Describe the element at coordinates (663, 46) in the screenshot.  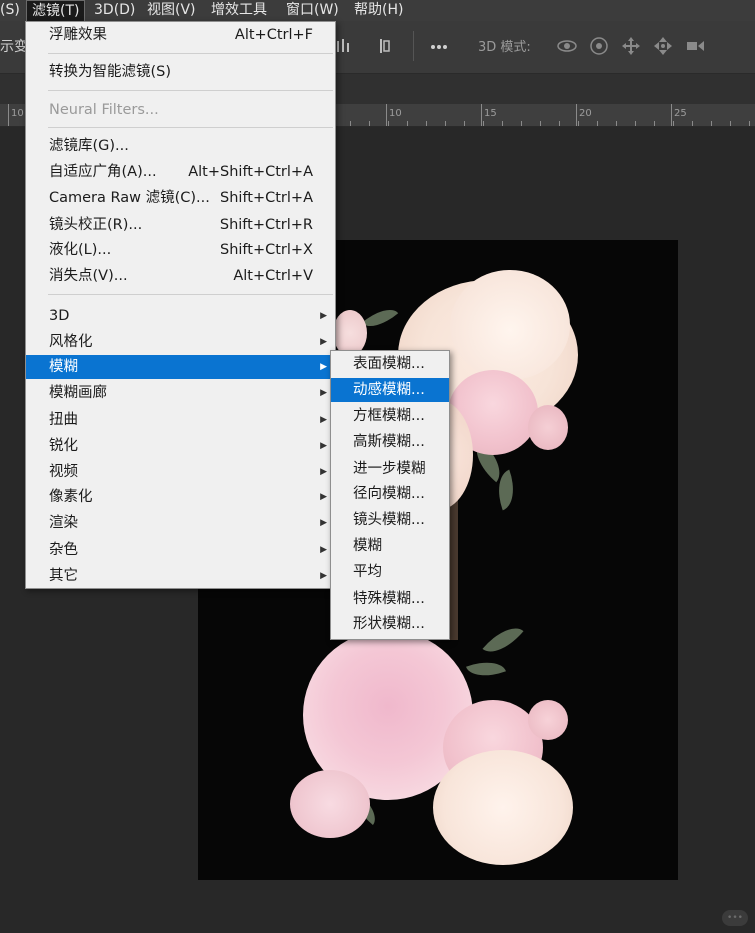
I see `slide-icon` at that location.